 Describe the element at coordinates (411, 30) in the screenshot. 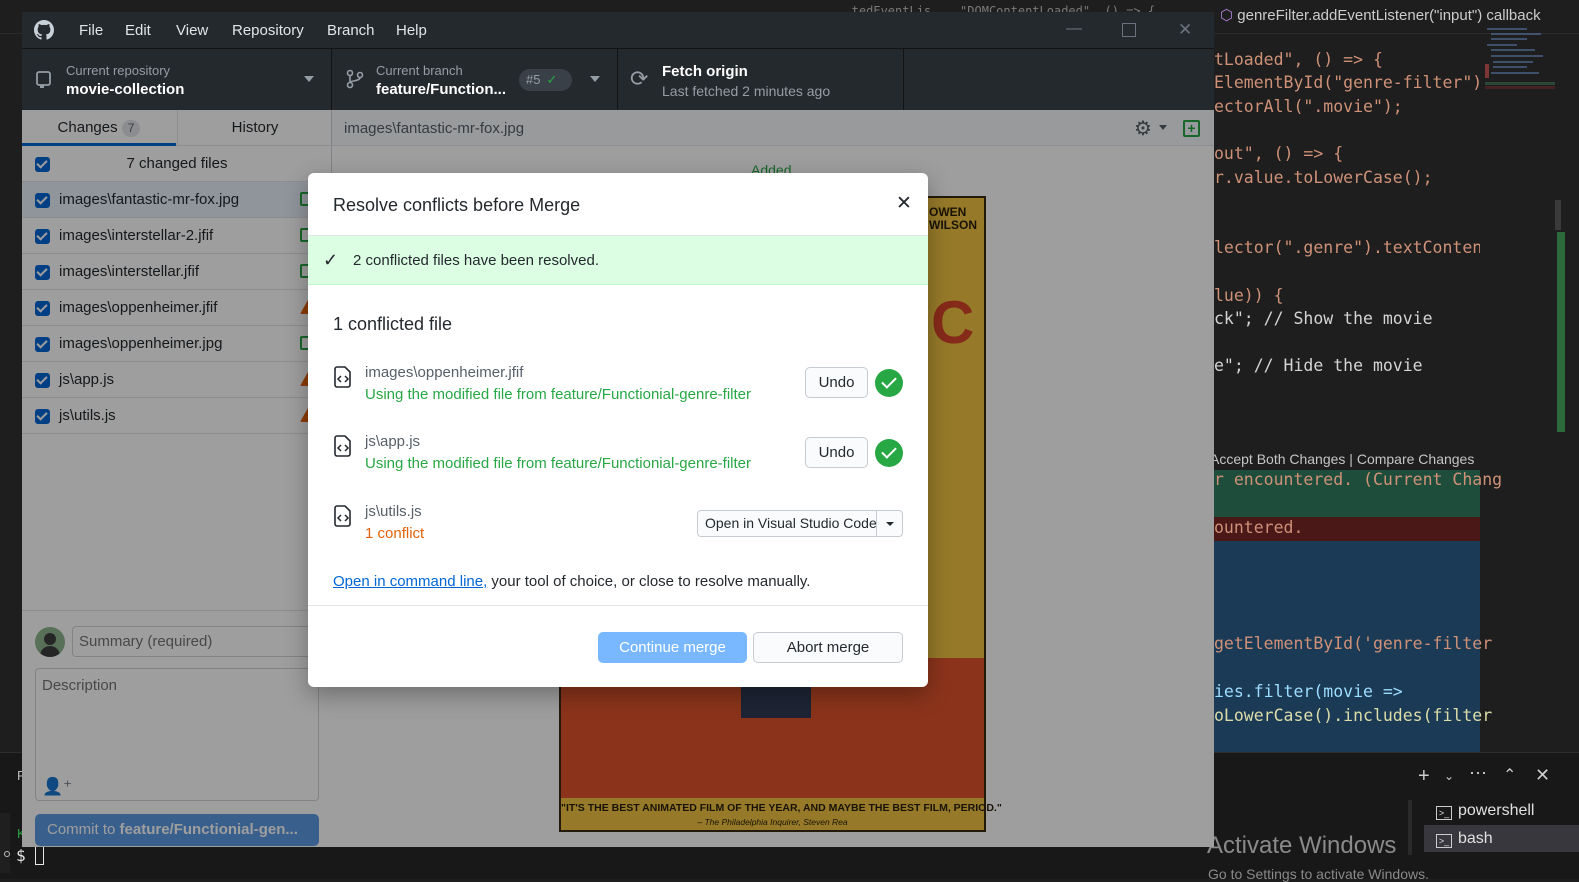

I see `menu-help: Help` at that location.